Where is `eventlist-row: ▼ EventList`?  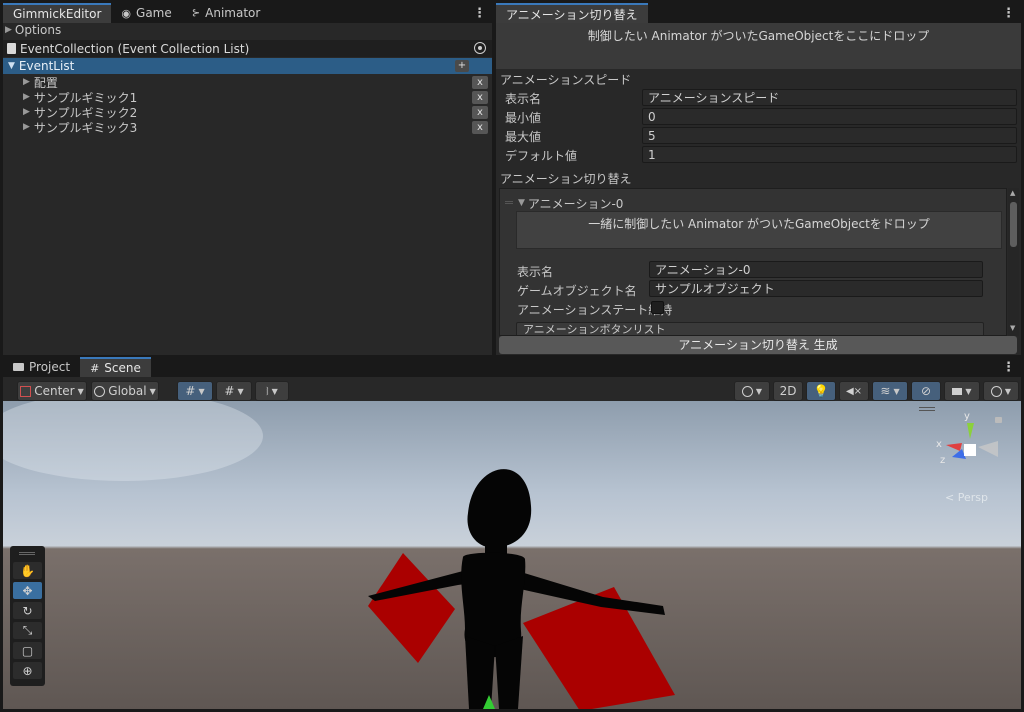 eventlist-row: ▼ EventList is located at coordinates (247, 66).